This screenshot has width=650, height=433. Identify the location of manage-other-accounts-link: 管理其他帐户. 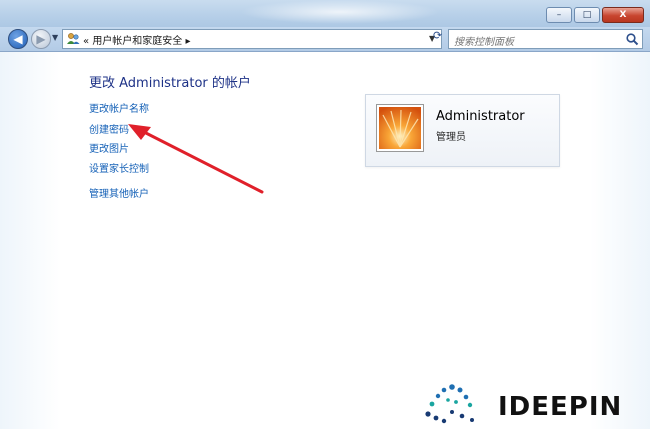
(119, 192).